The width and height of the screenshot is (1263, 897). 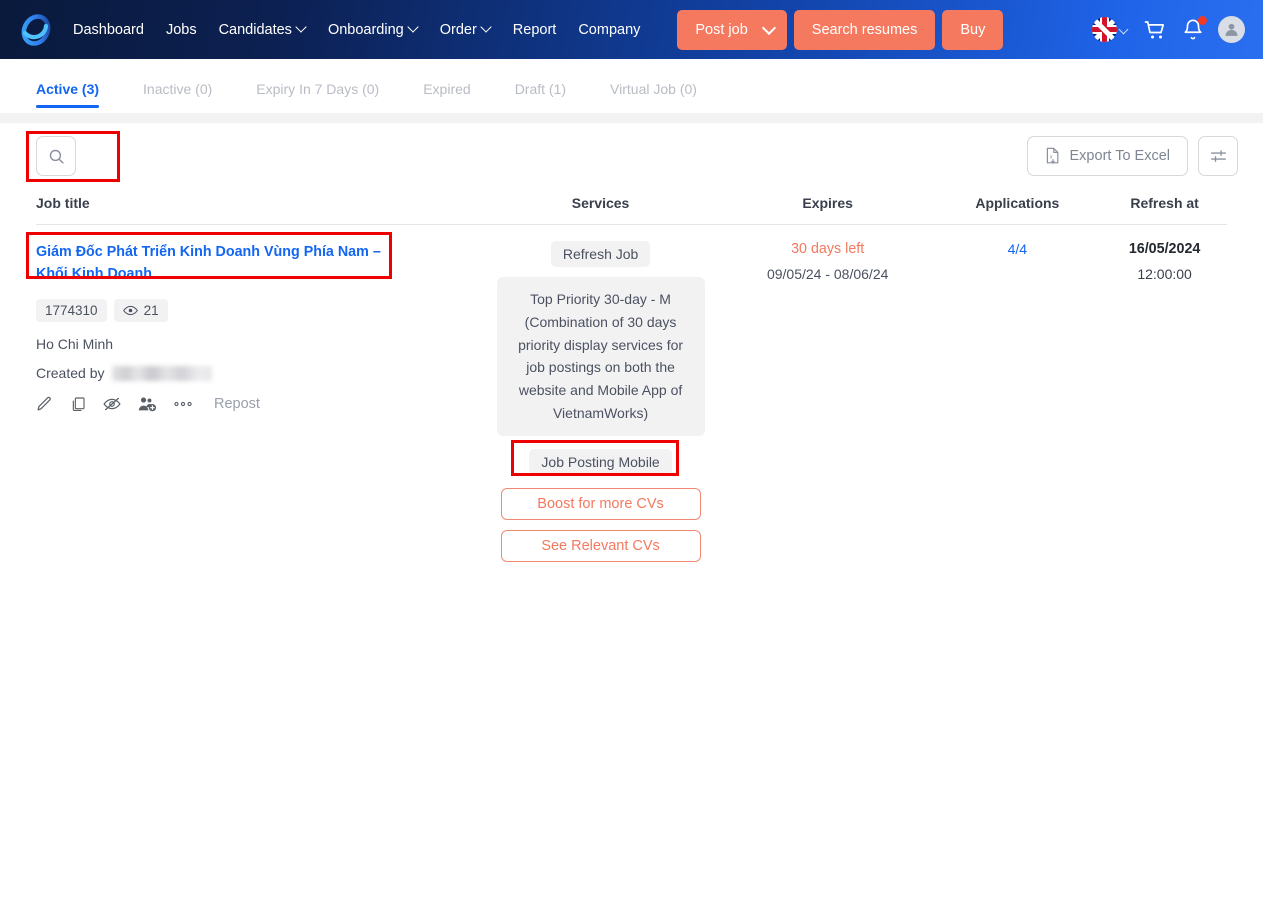 I want to click on nav-label: Dashboard, so click(x=108, y=29).